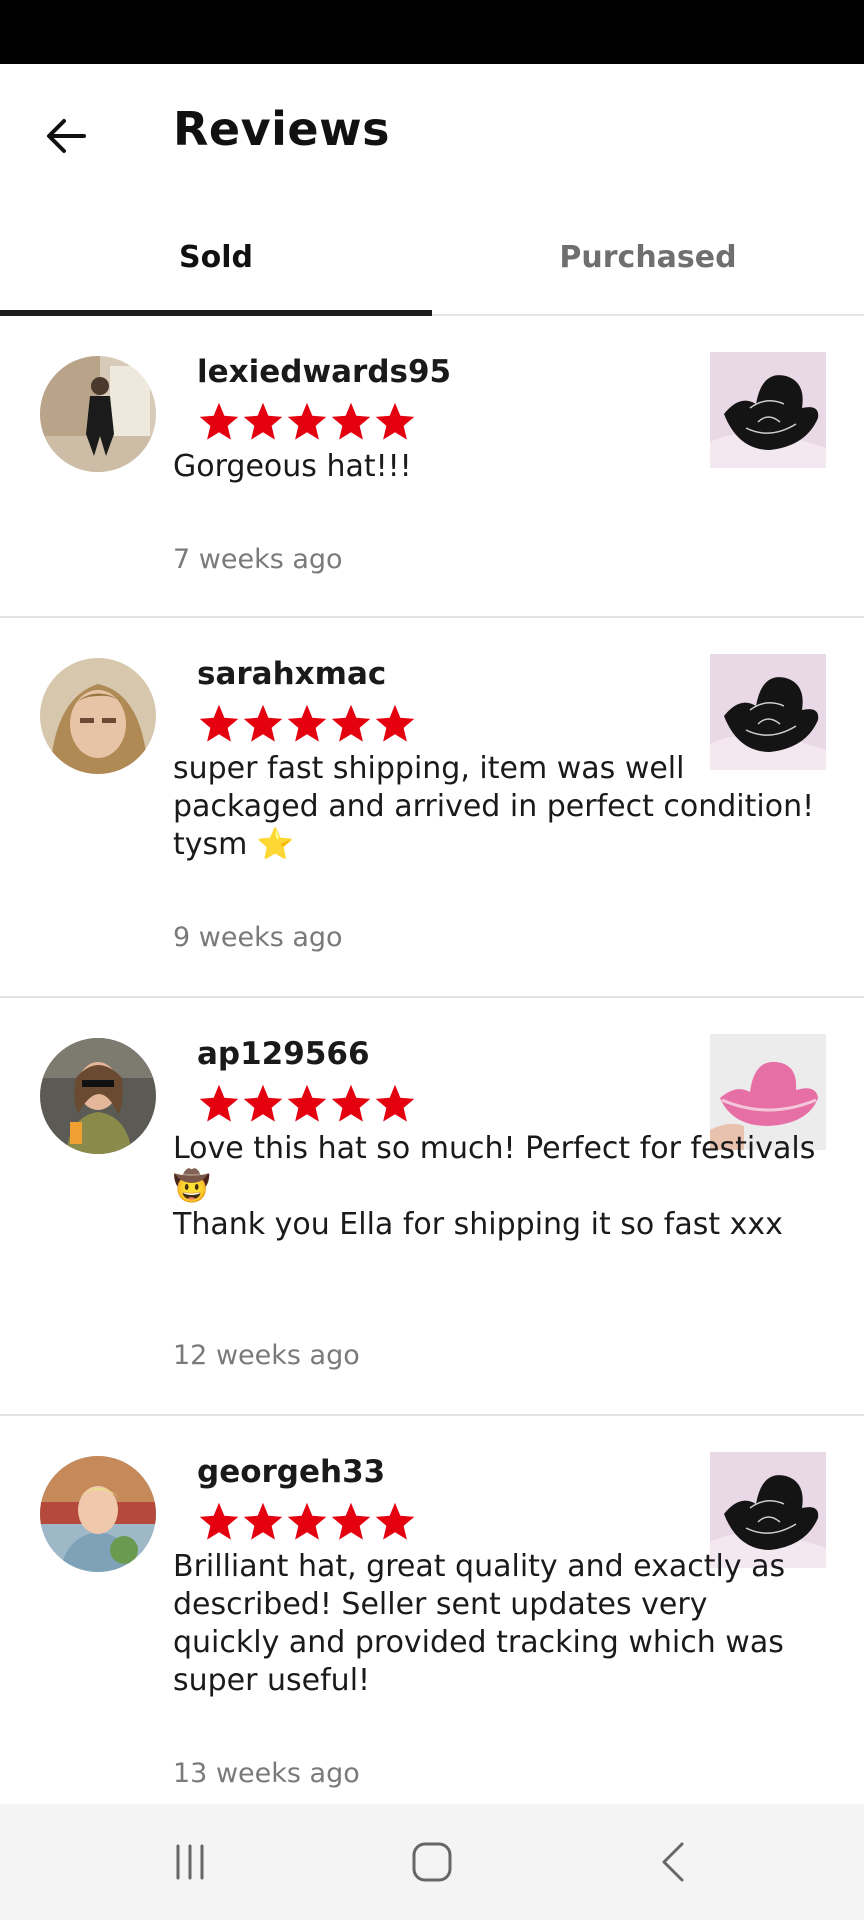  I want to click on tab-bar: Sold Purchased, so click(432, 260).